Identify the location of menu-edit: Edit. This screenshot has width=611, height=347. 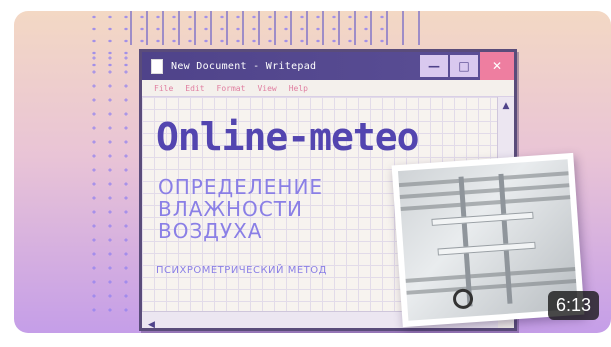
(194, 88).